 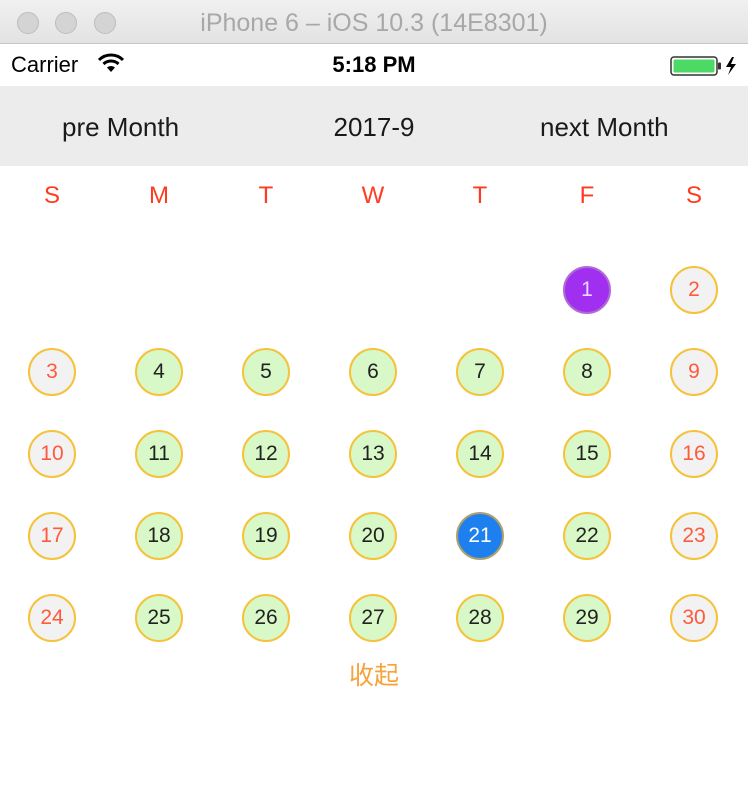 I want to click on collapse-button: 收起, so click(x=374, y=674).